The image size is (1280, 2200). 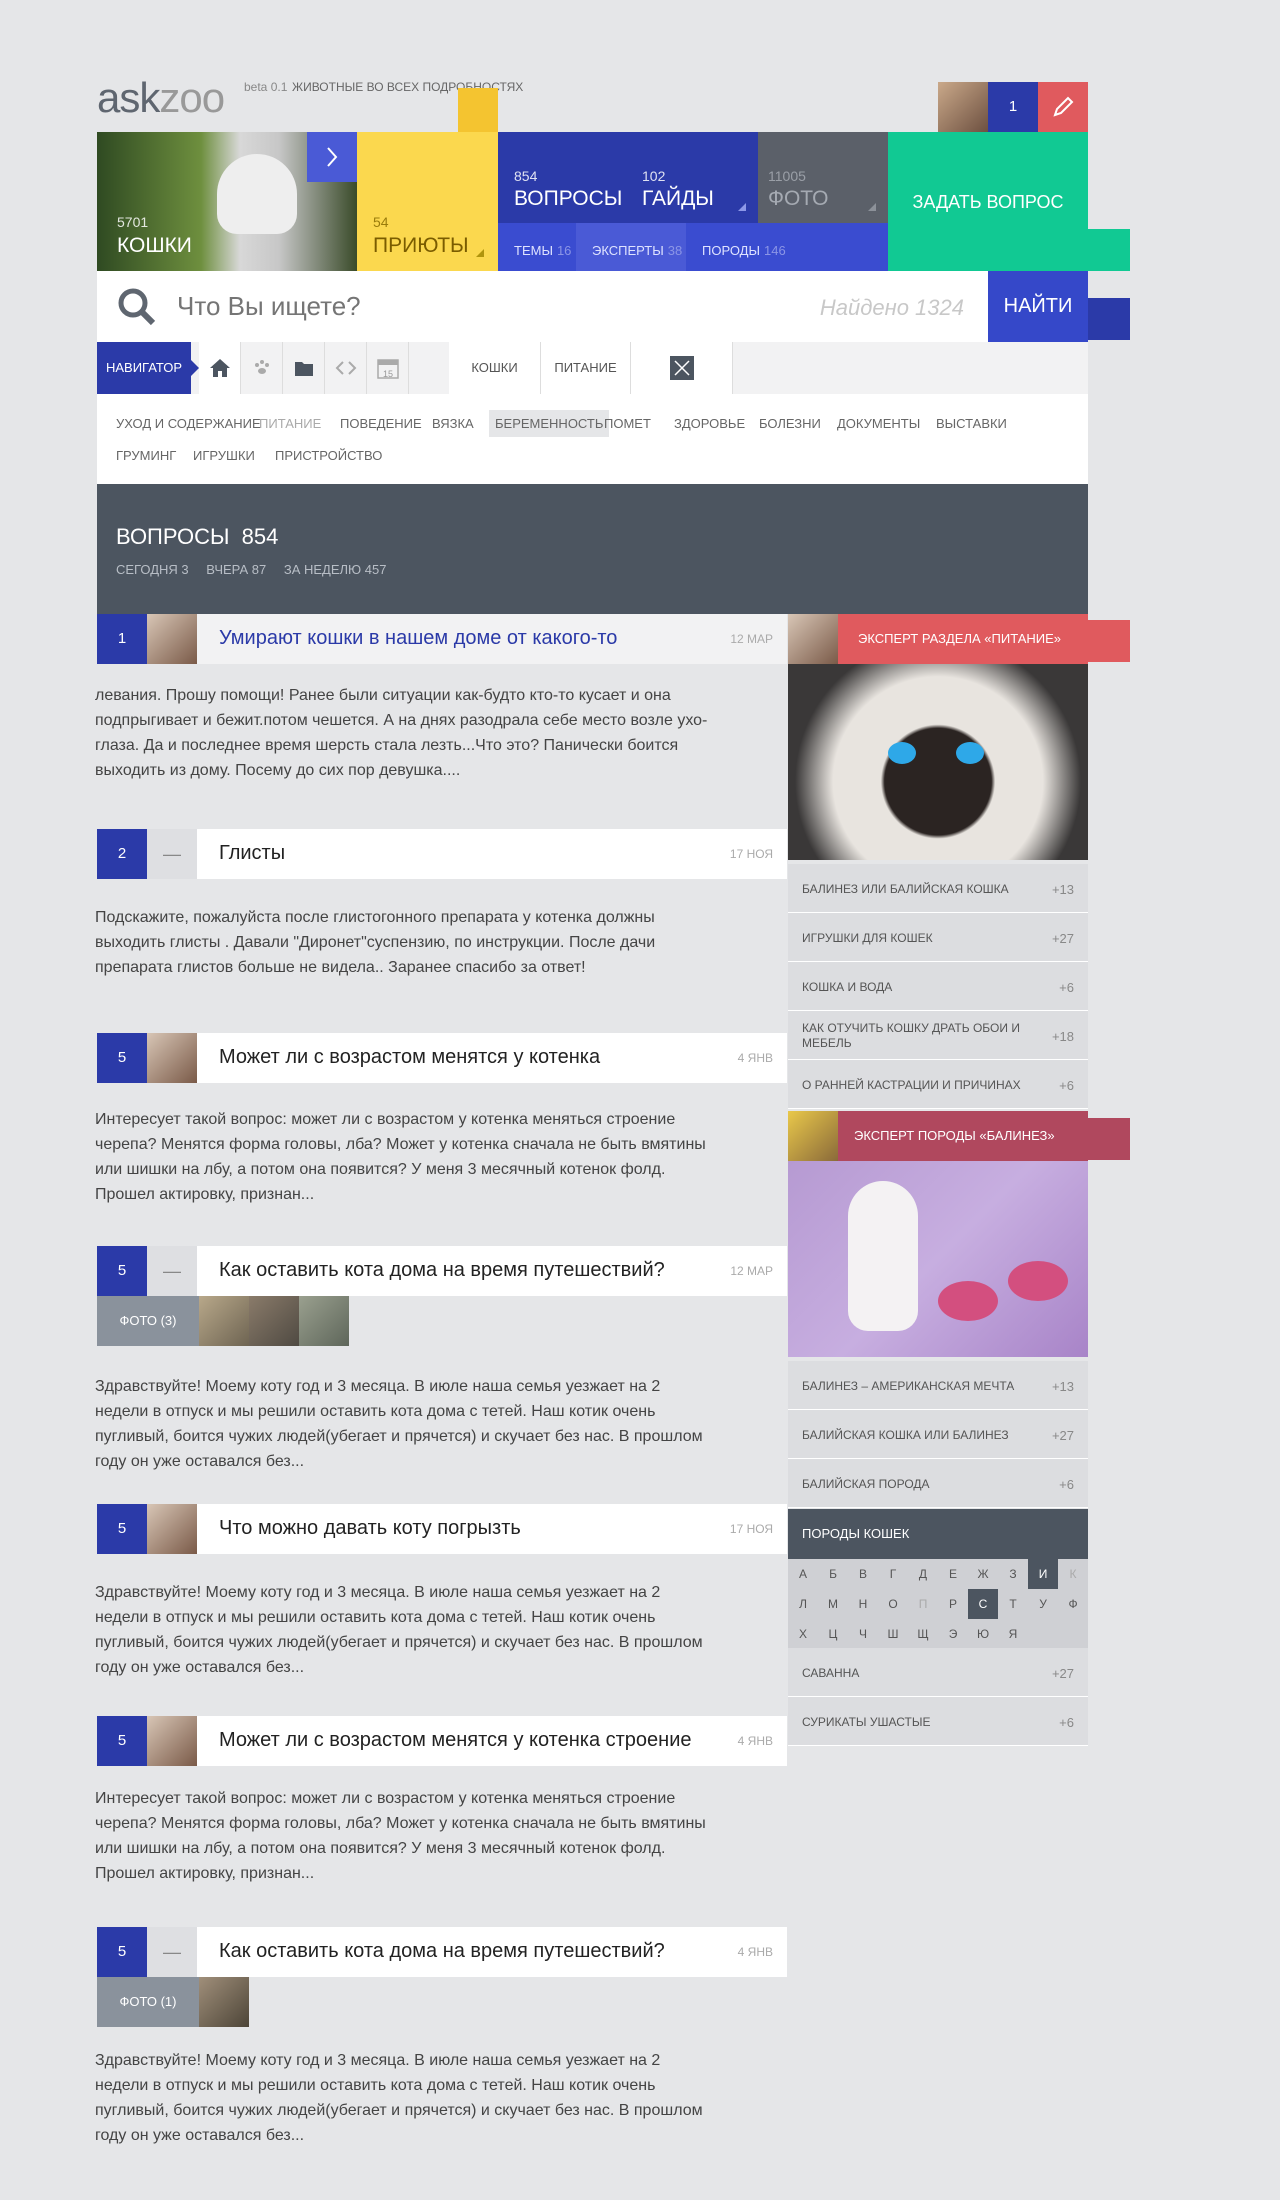 What do you see at coordinates (938, 1434) in the screenshot?
I see `sidebar-item: БАЛИЙСКАЯ КОШКА ИЛИ БАЛИНЕЗ +27` at bounding box center [938, 1434].